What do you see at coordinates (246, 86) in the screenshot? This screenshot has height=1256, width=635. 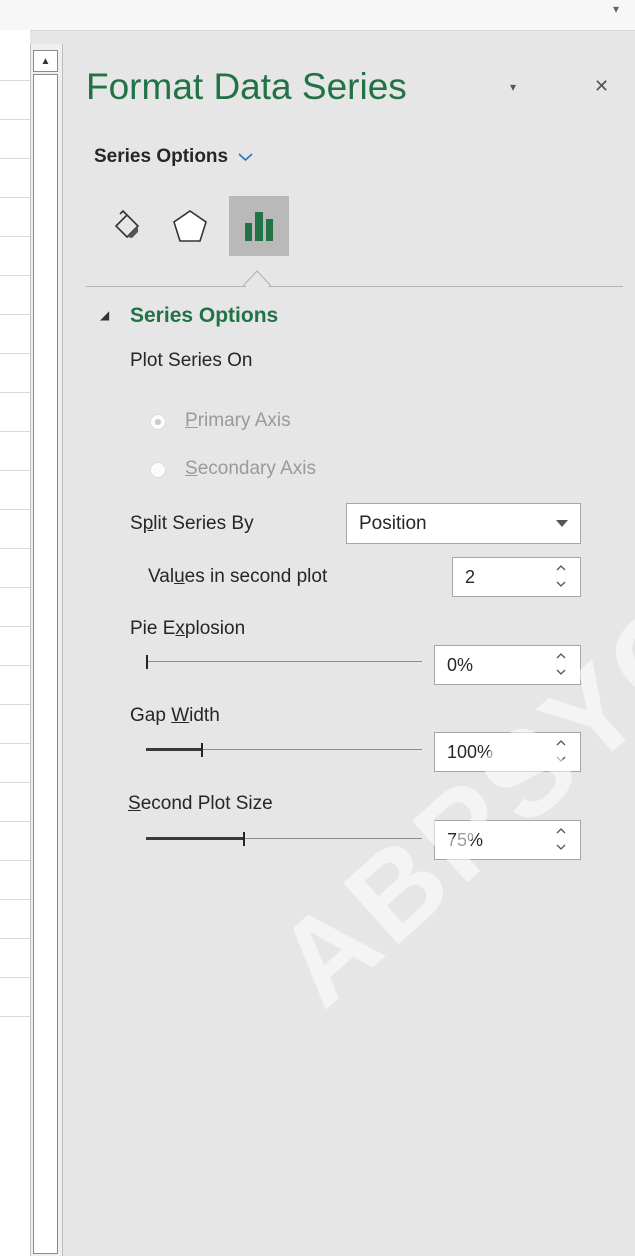 I see `pane-title: Format Data Series` at bounding box center [246, 86].